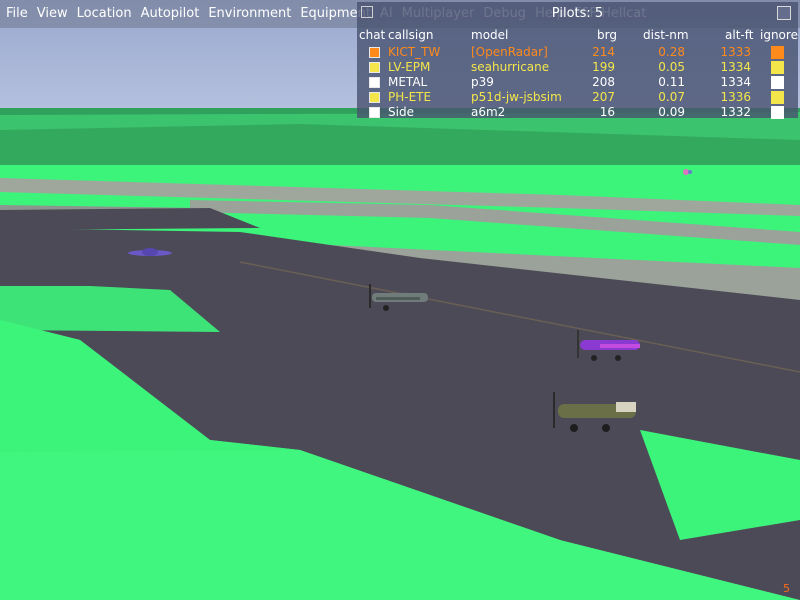  Describe the element at coordinates (510, 67) in the screenshot. I see `pilot-model: seahurricane` at that location.